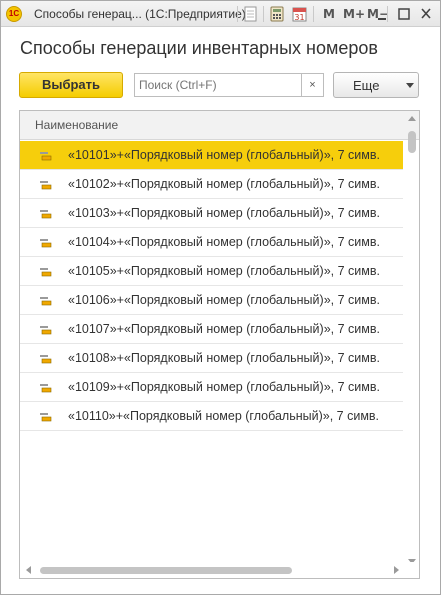 Image resolution: width=441 pixels, height=595 pixels. I want to click on window-title: Способы генерац... (1С:Предприятие), so click(140, 14).